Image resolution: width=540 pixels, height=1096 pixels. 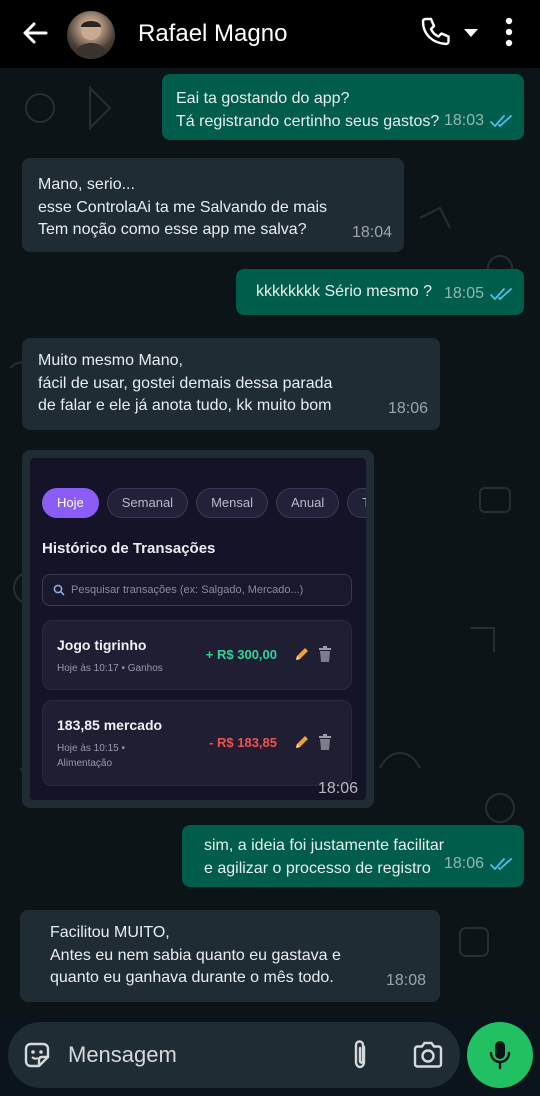 I want to click on transaction-title: Jogo tigrinho, so click(x=102, y=645).